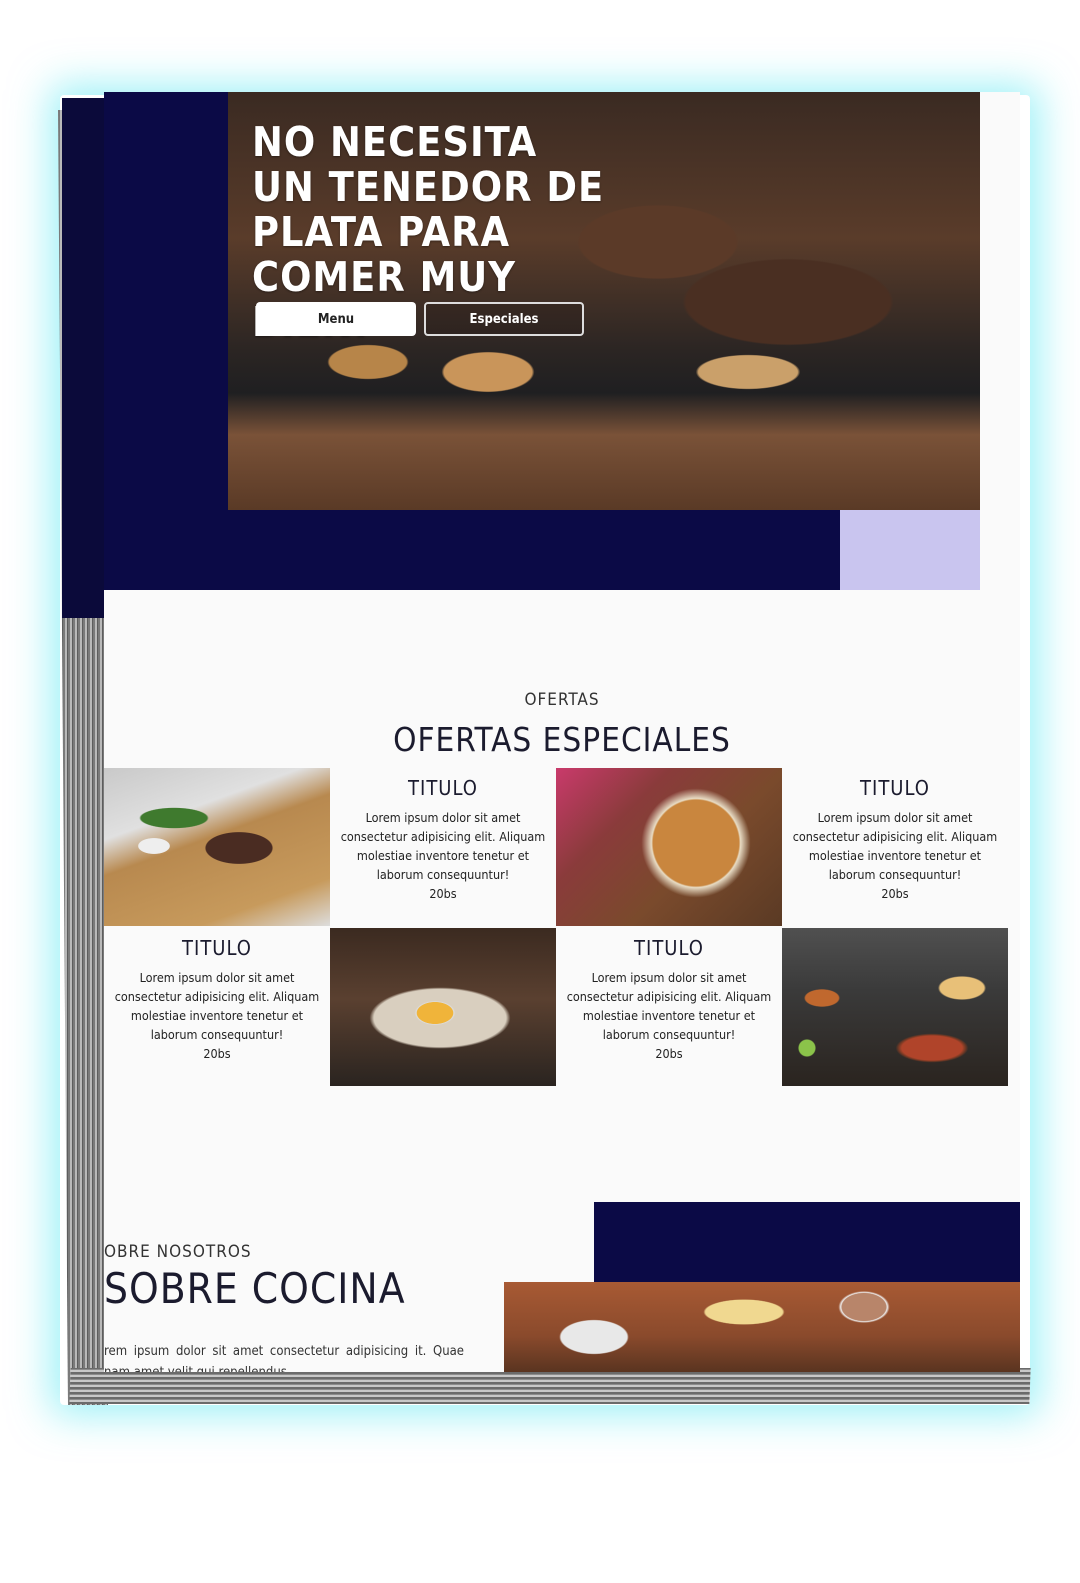  What do you see at coordinates (217, 847) in the screenshot?
I see `offer-image-steak` at bounding box center [217, 847].